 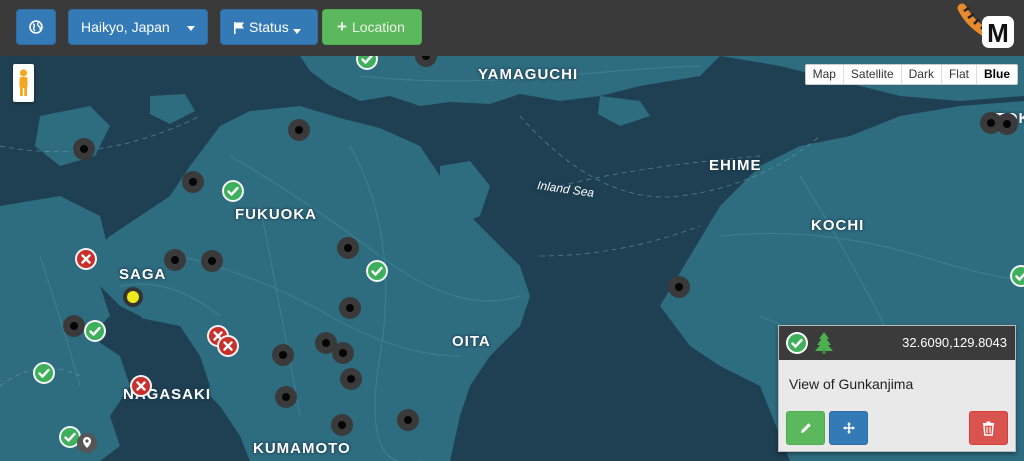 I want to click on edit-button, so click(x=805, y=428).